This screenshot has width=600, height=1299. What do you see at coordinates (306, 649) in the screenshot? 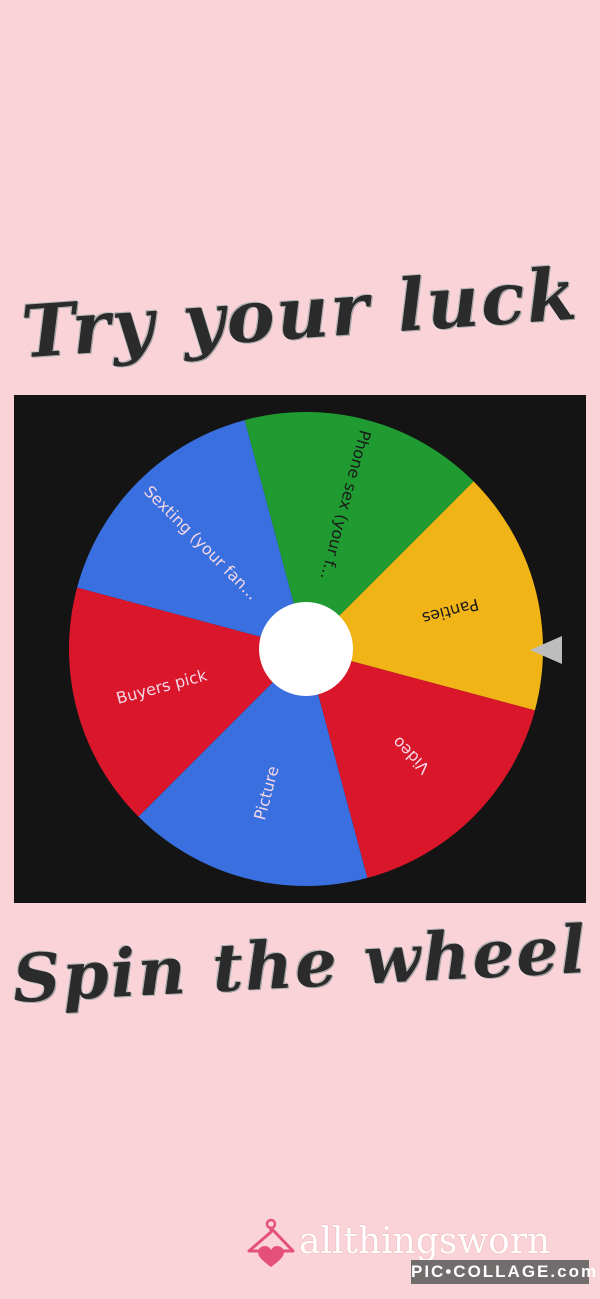
I see `wheel-hub` at bounding box center [306, 649].